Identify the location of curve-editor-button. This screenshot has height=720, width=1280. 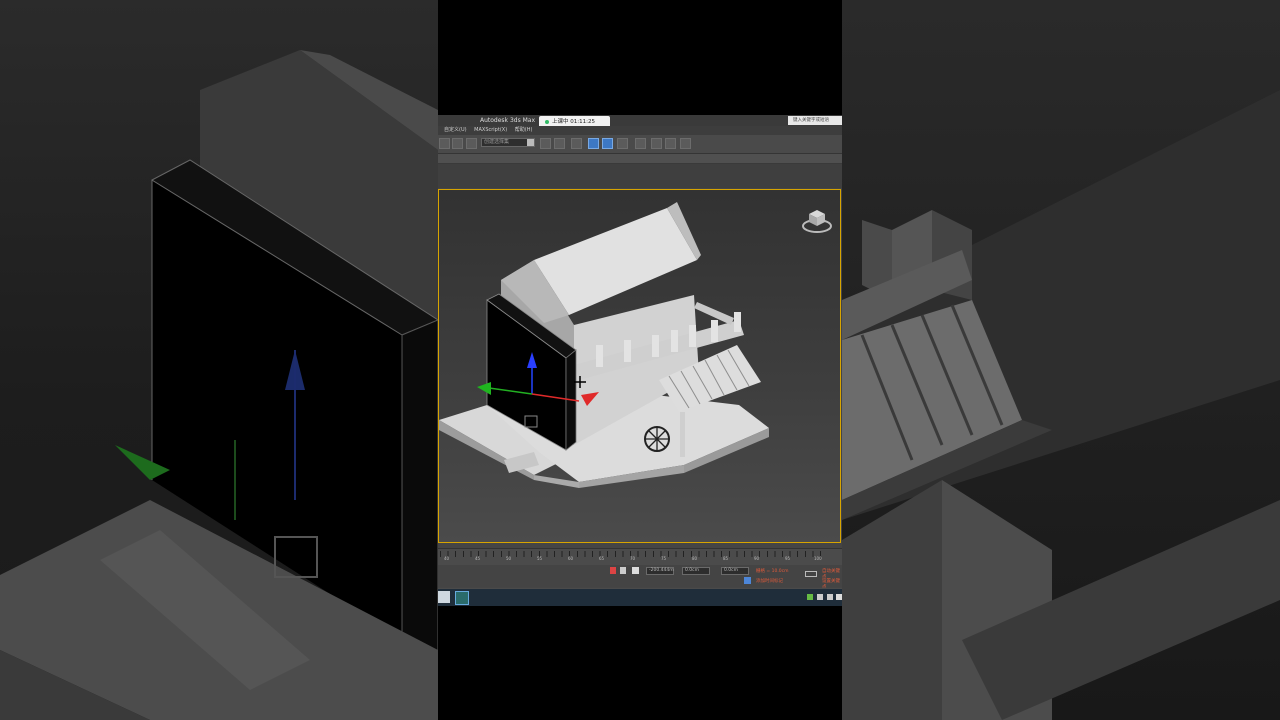
(607, 143).